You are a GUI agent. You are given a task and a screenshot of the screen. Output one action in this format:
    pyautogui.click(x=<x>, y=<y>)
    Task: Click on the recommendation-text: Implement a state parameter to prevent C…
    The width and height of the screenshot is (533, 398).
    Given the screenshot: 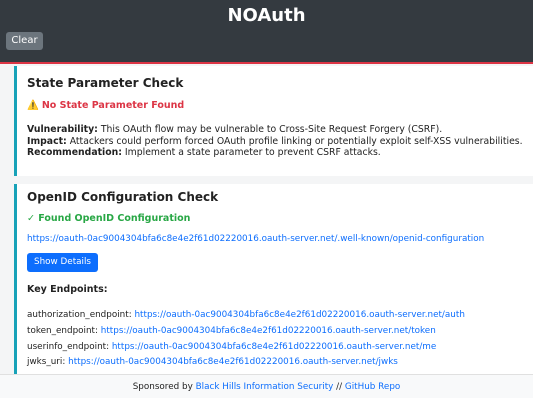 What is the action you would take?
    pyautogui.click(x=252, y=152)
    